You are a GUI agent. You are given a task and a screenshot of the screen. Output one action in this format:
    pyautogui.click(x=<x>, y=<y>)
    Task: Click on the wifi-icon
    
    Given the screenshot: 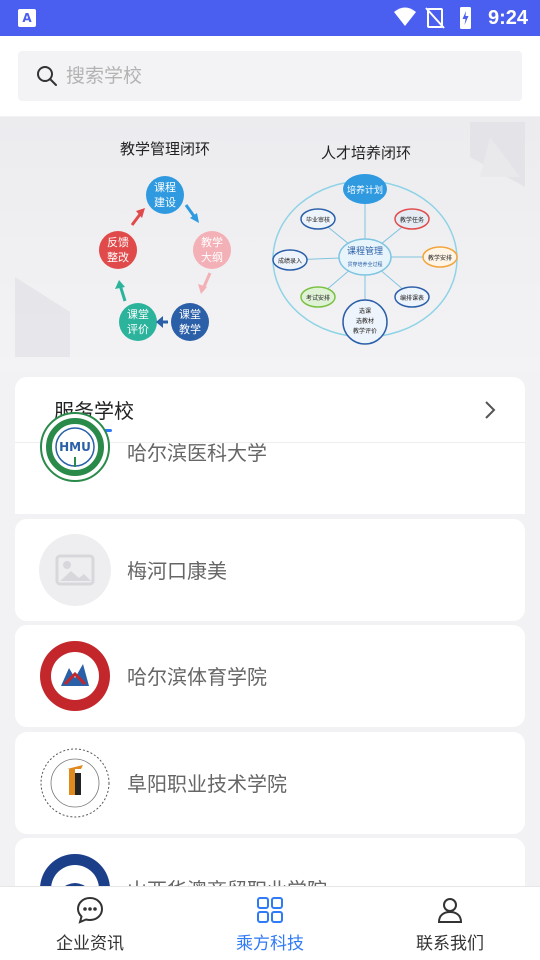 What is the action you would take?
    pyautogui.click(x=405, y=16)
    